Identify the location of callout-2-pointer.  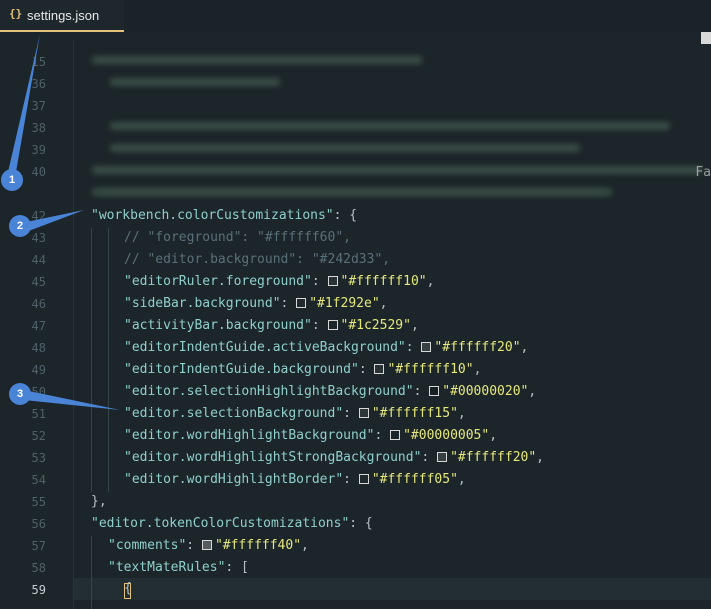
(55, 221).